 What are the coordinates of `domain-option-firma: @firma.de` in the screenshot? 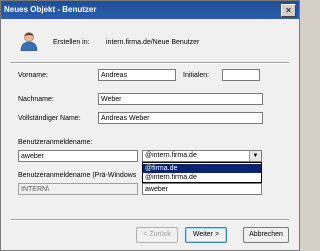 It's located at (202, 168).